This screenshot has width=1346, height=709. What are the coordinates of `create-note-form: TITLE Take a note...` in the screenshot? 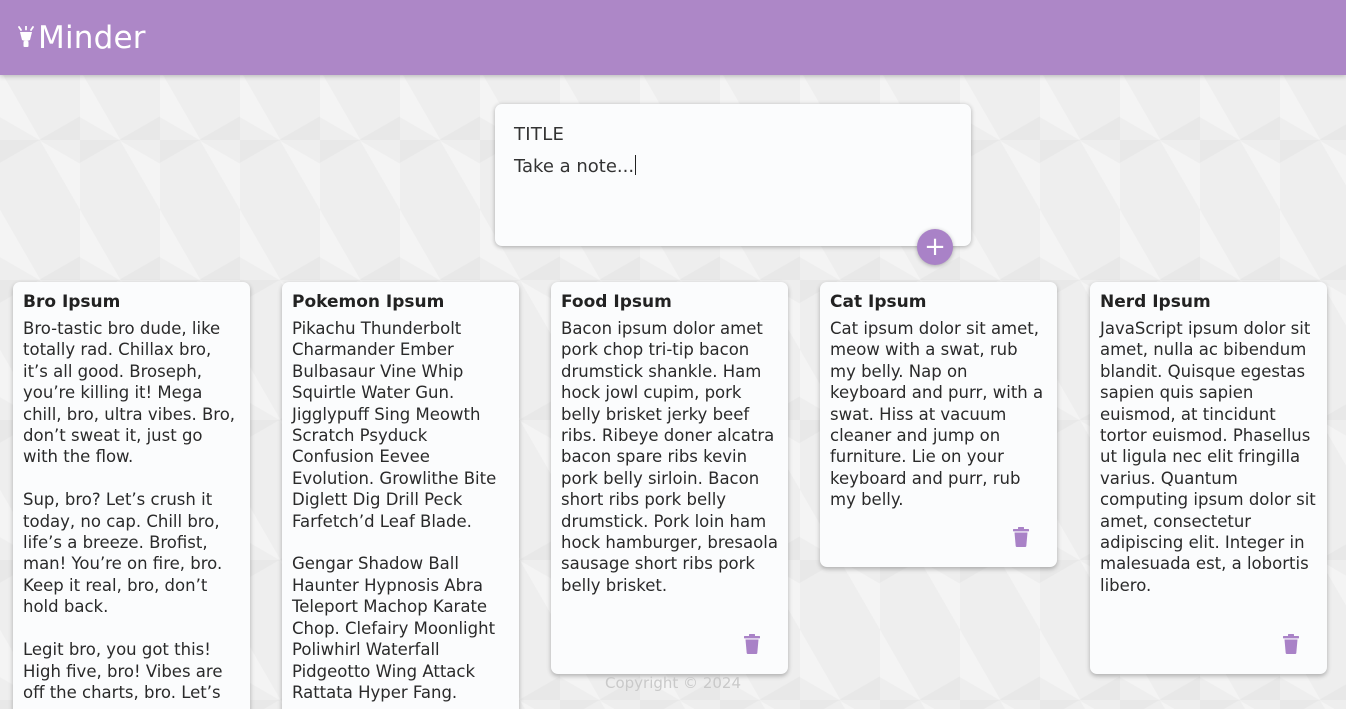 It's located at (733, 175).